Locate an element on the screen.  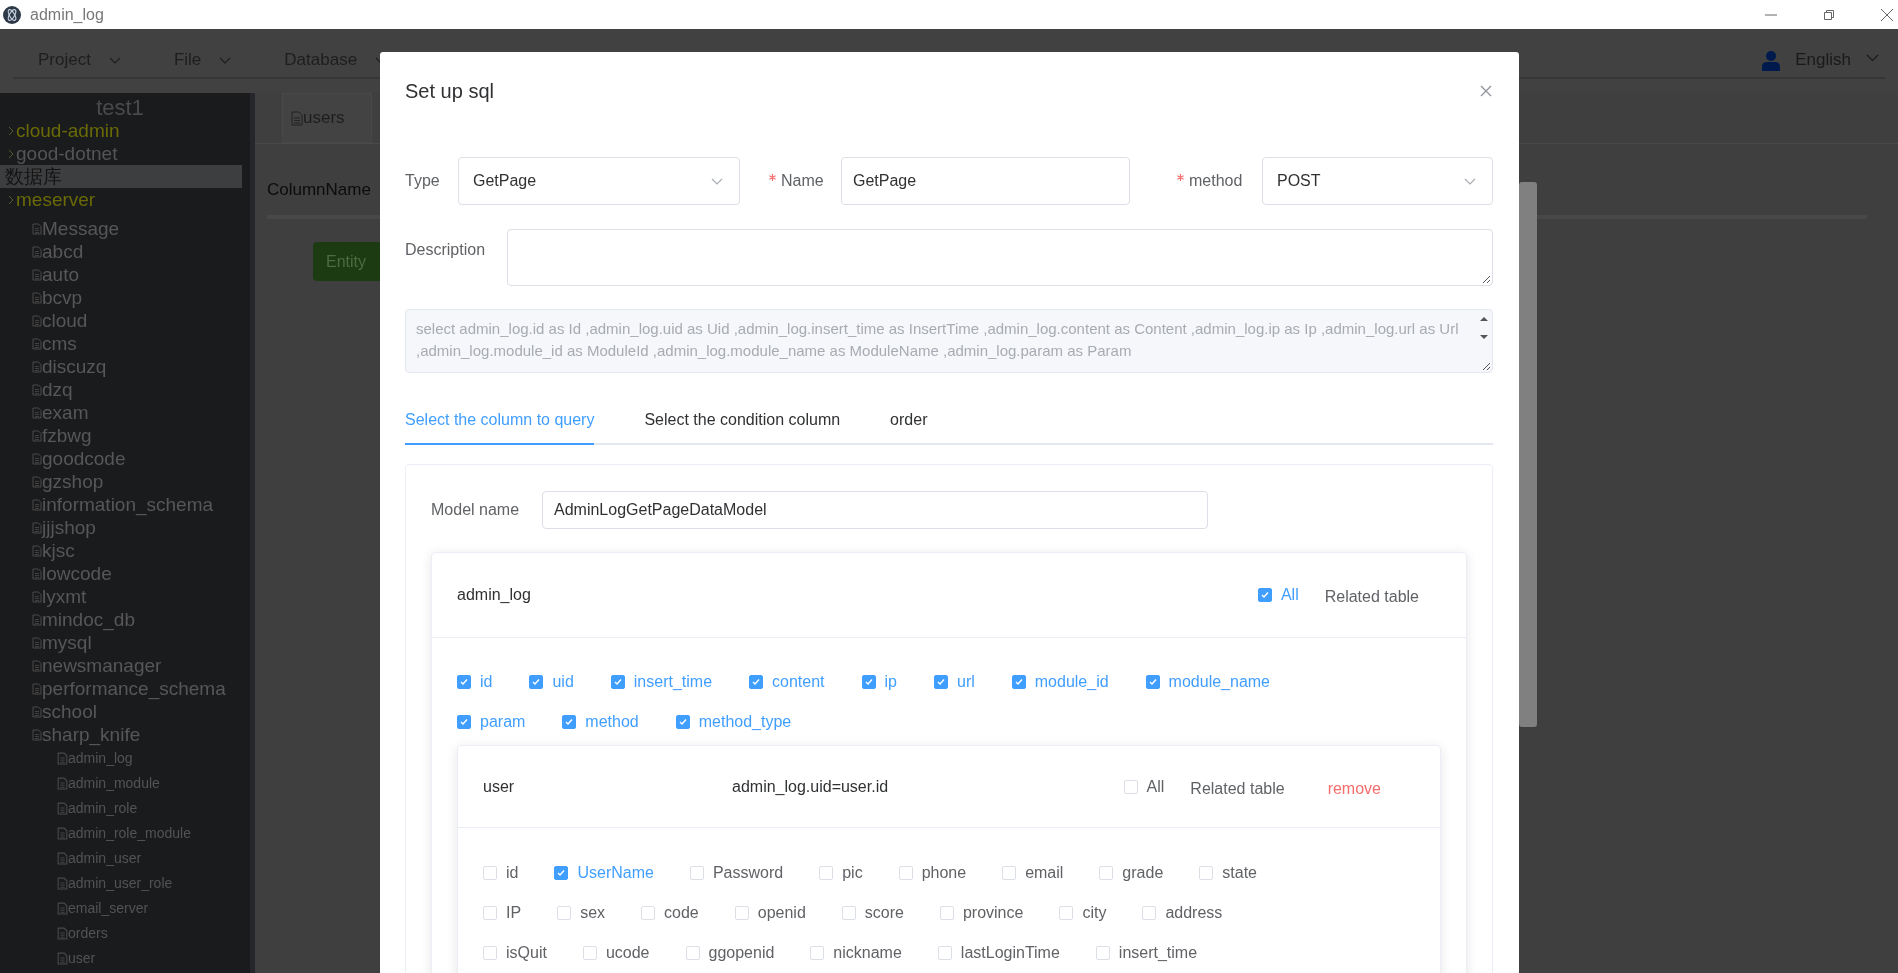
checkbox-label: insert_time is located at coordinates (673, 682).